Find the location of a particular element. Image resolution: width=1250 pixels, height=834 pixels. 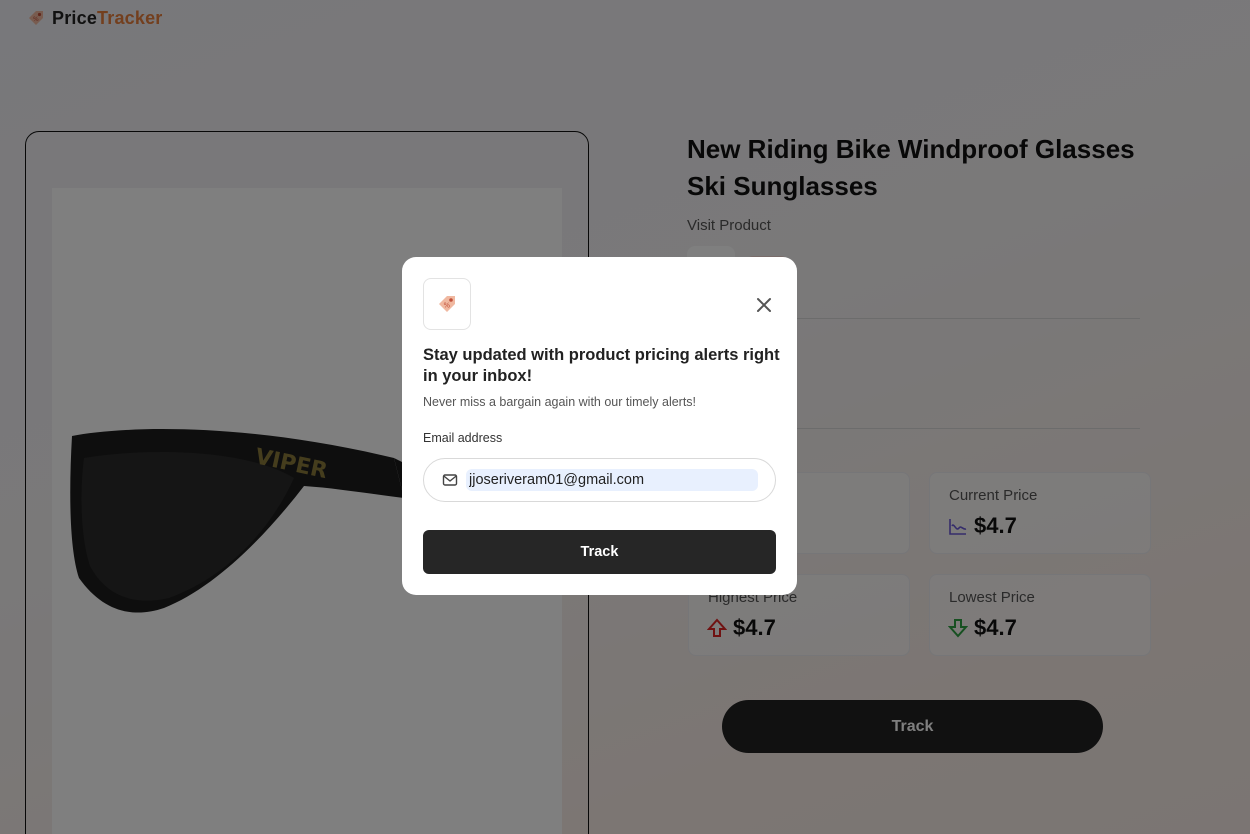

price-tag-icon: % is located at coordinates (447, 304).